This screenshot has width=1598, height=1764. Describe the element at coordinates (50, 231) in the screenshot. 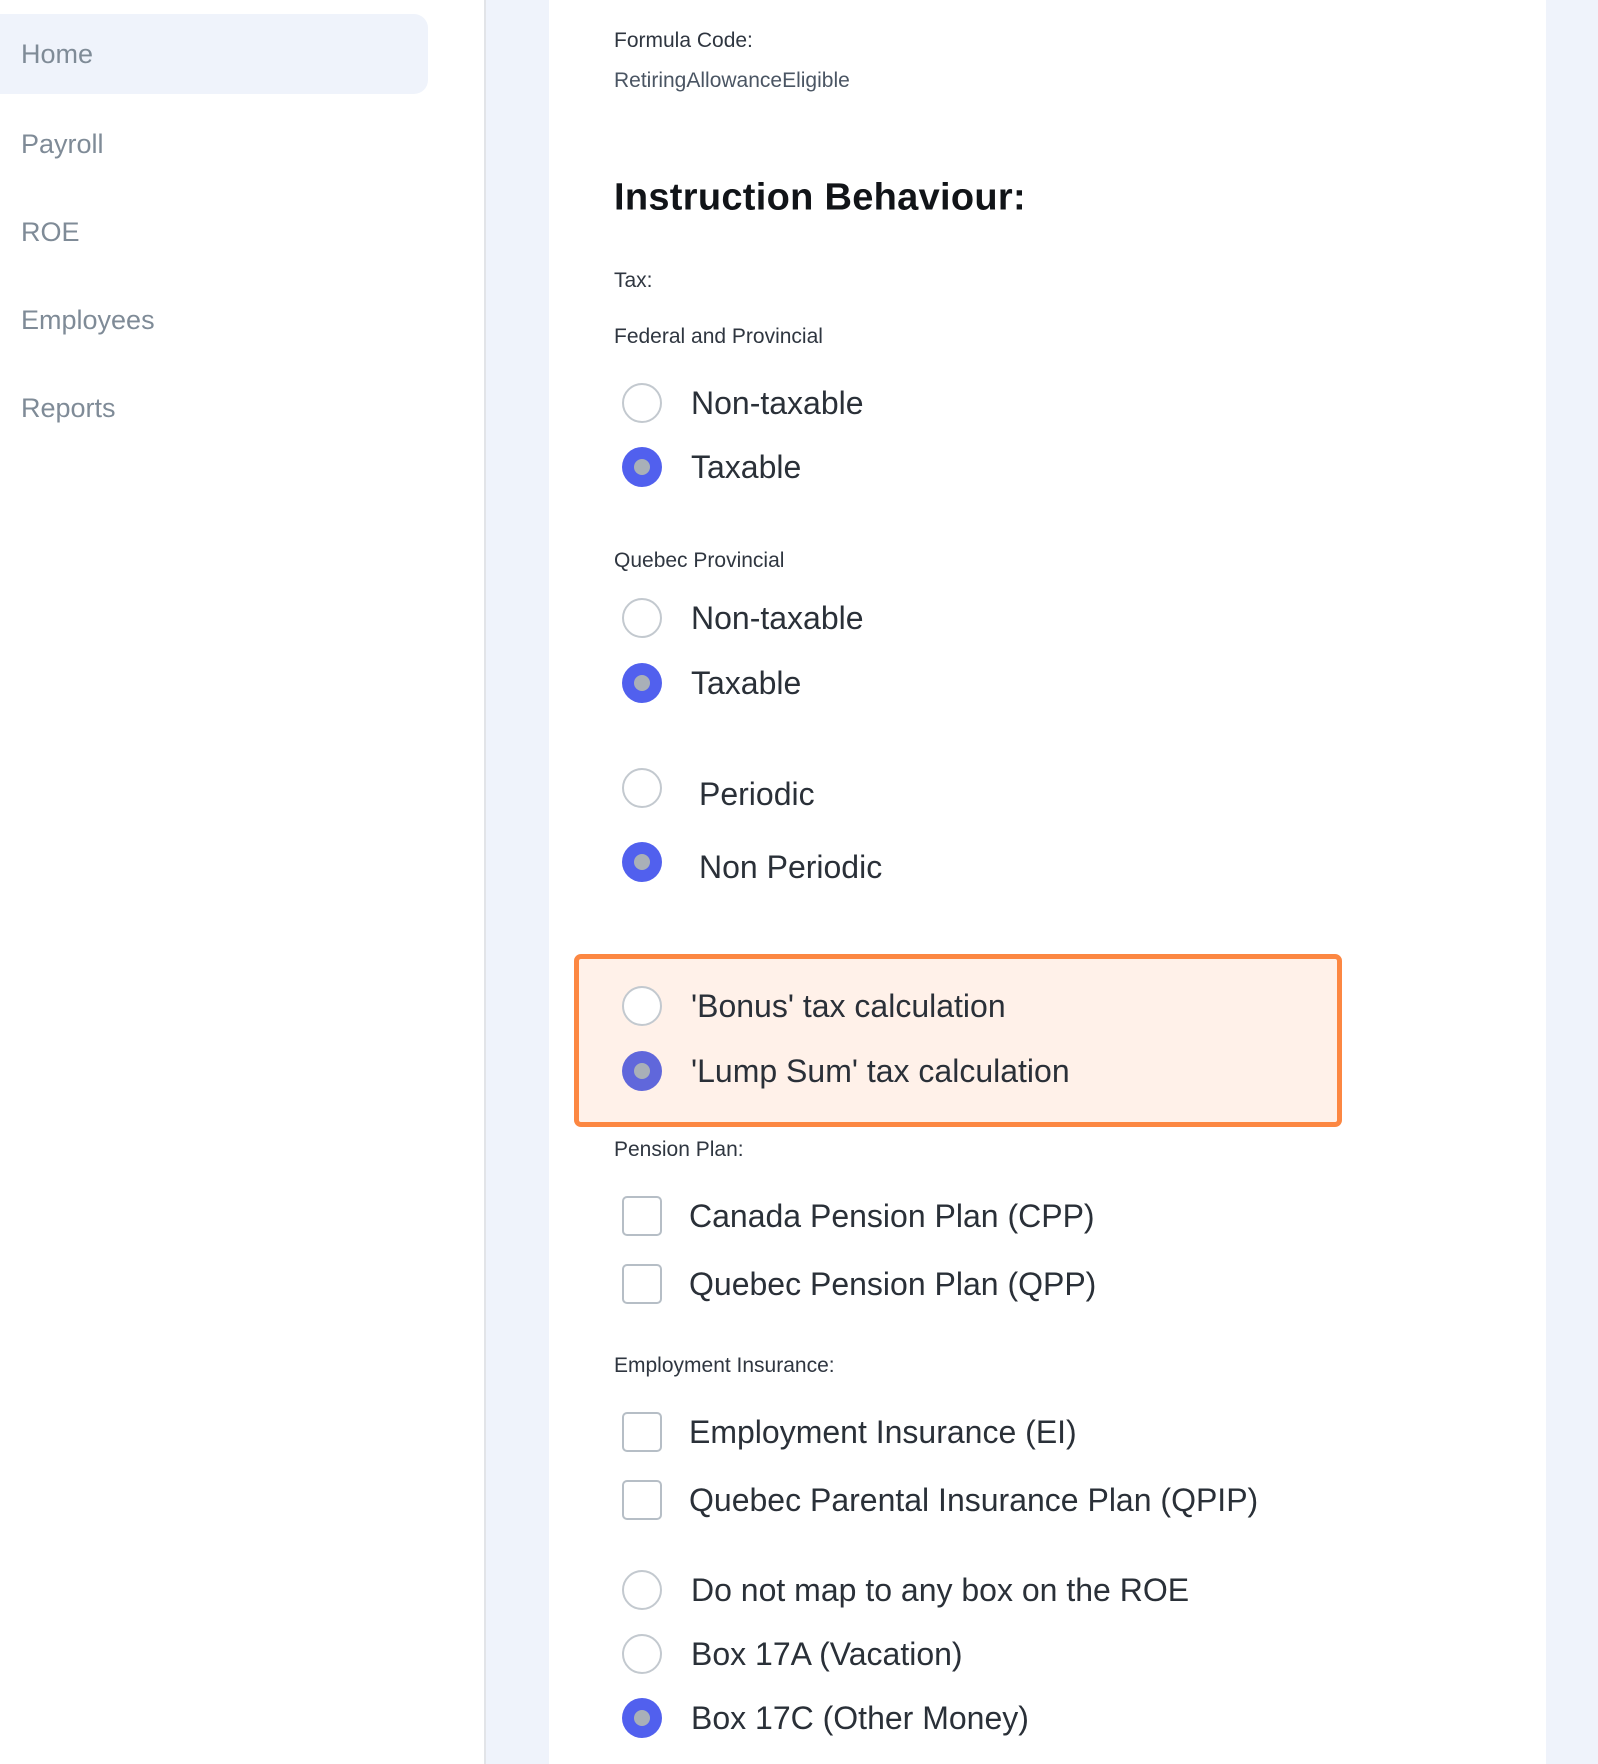

I see `sidebar-item-label: ROE` at that location.